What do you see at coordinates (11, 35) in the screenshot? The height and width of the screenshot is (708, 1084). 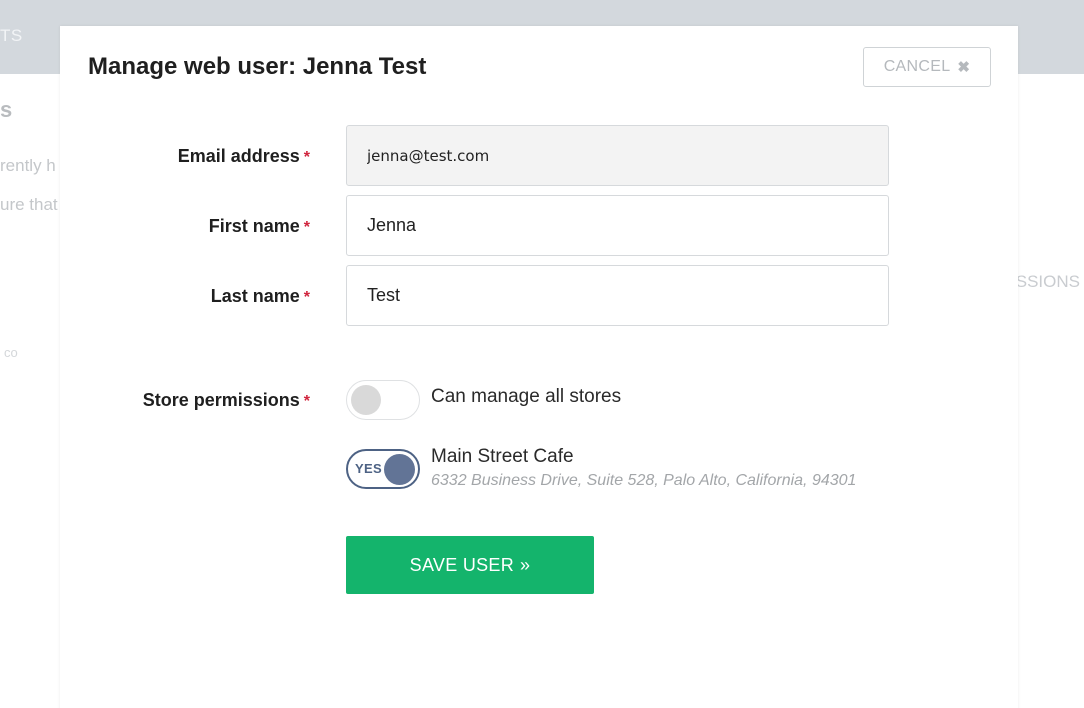 I see `background-nav-text: TS` at bounding box center [11, 35].